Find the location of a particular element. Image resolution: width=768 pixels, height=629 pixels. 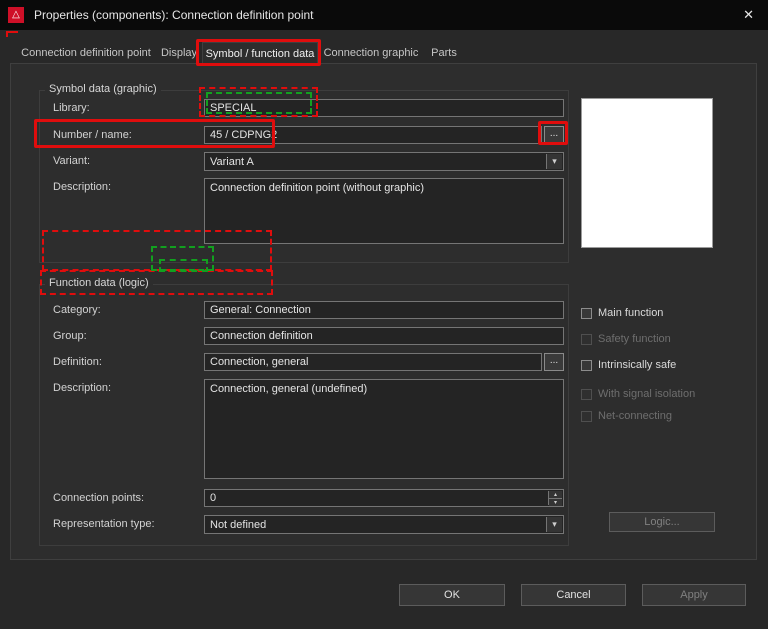

category-input: General: Connection is located at coordinates (384, 310).